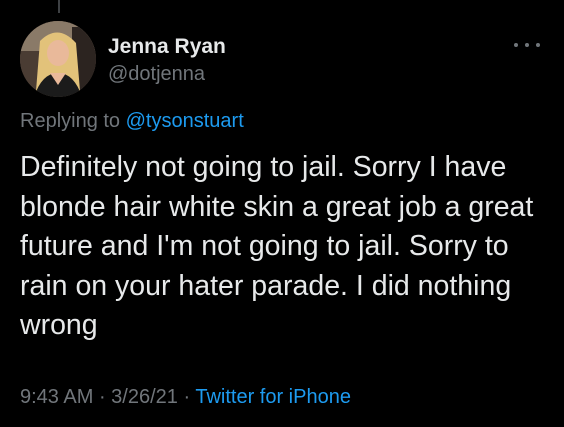  What do you see at coordinates (273, 397) in the screenshot?
I see `tweet-source-link: Twitter for iPhone` at bounding box center [273, 397].